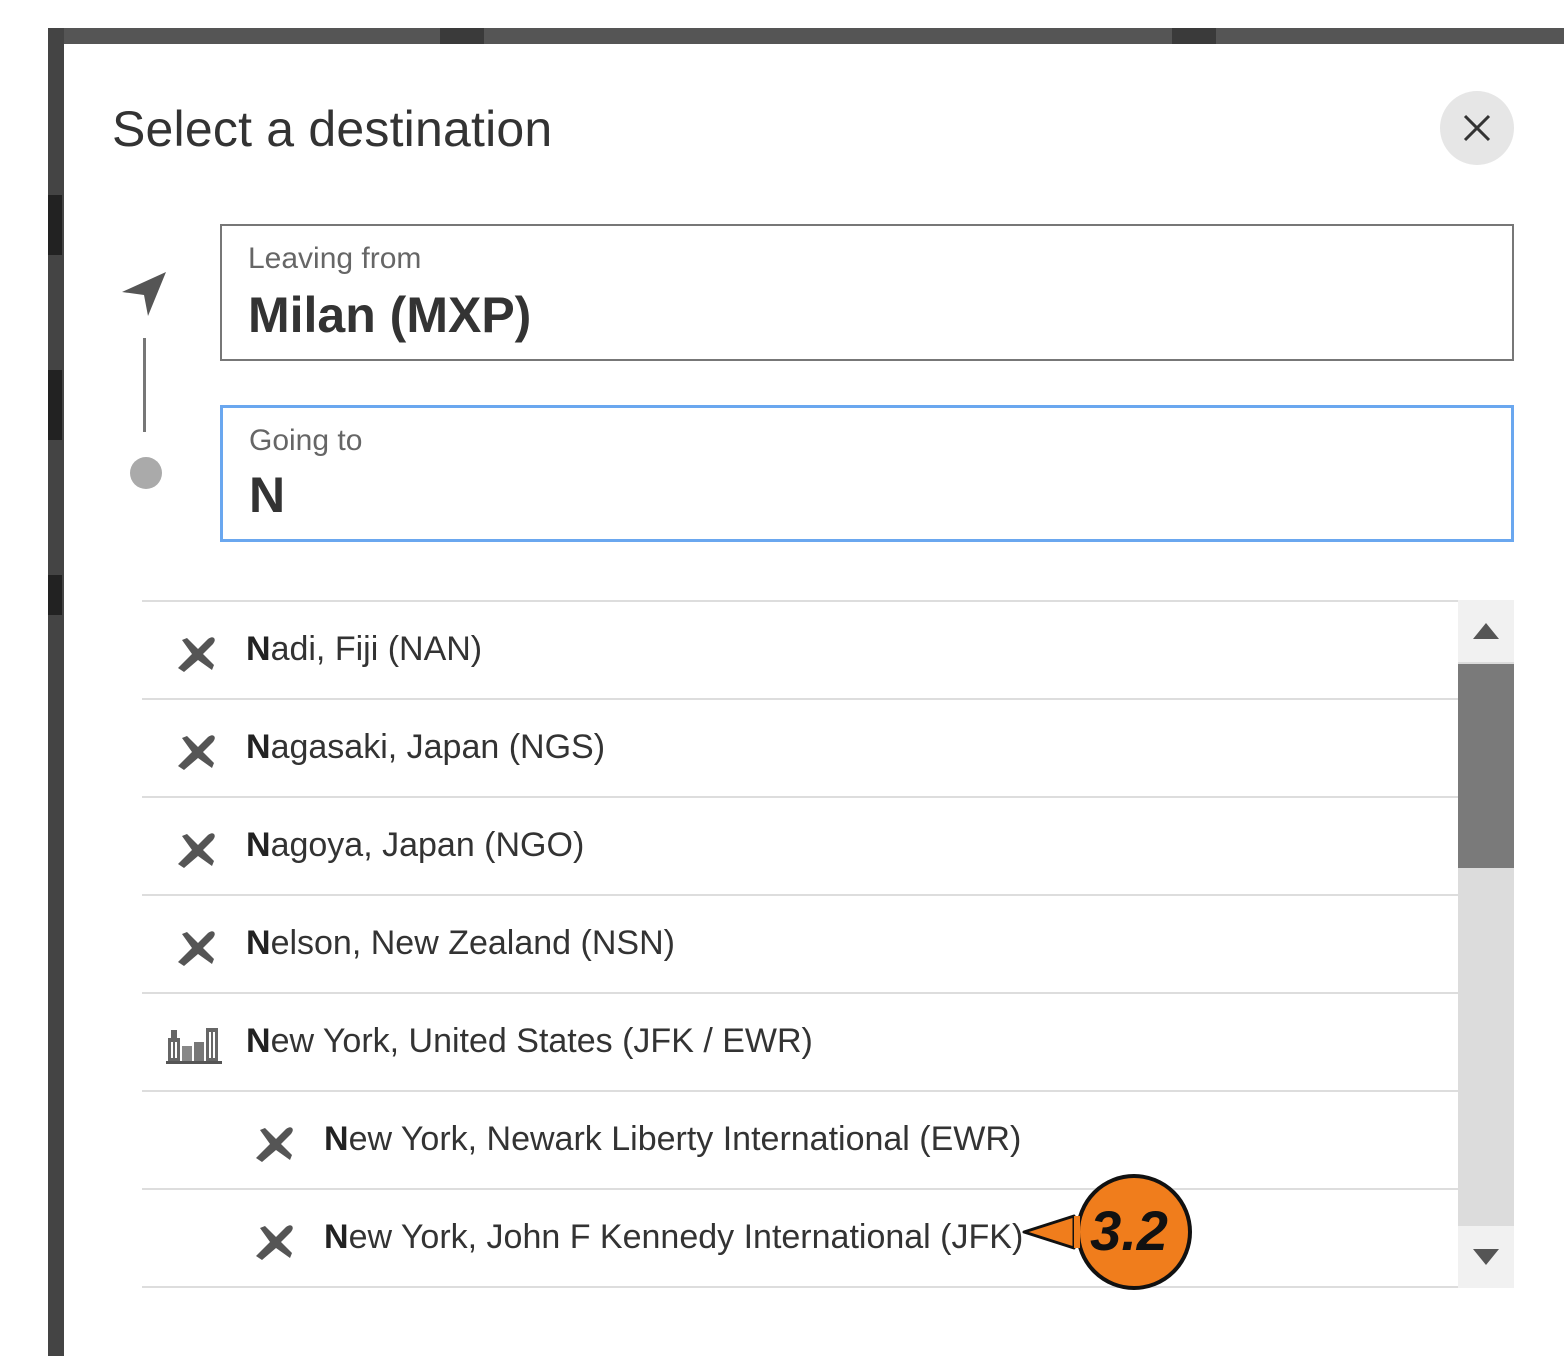 This screenshot has width=1564, height=1356. I want to click on annotation-label: 3.2, so click(1129, 1230).